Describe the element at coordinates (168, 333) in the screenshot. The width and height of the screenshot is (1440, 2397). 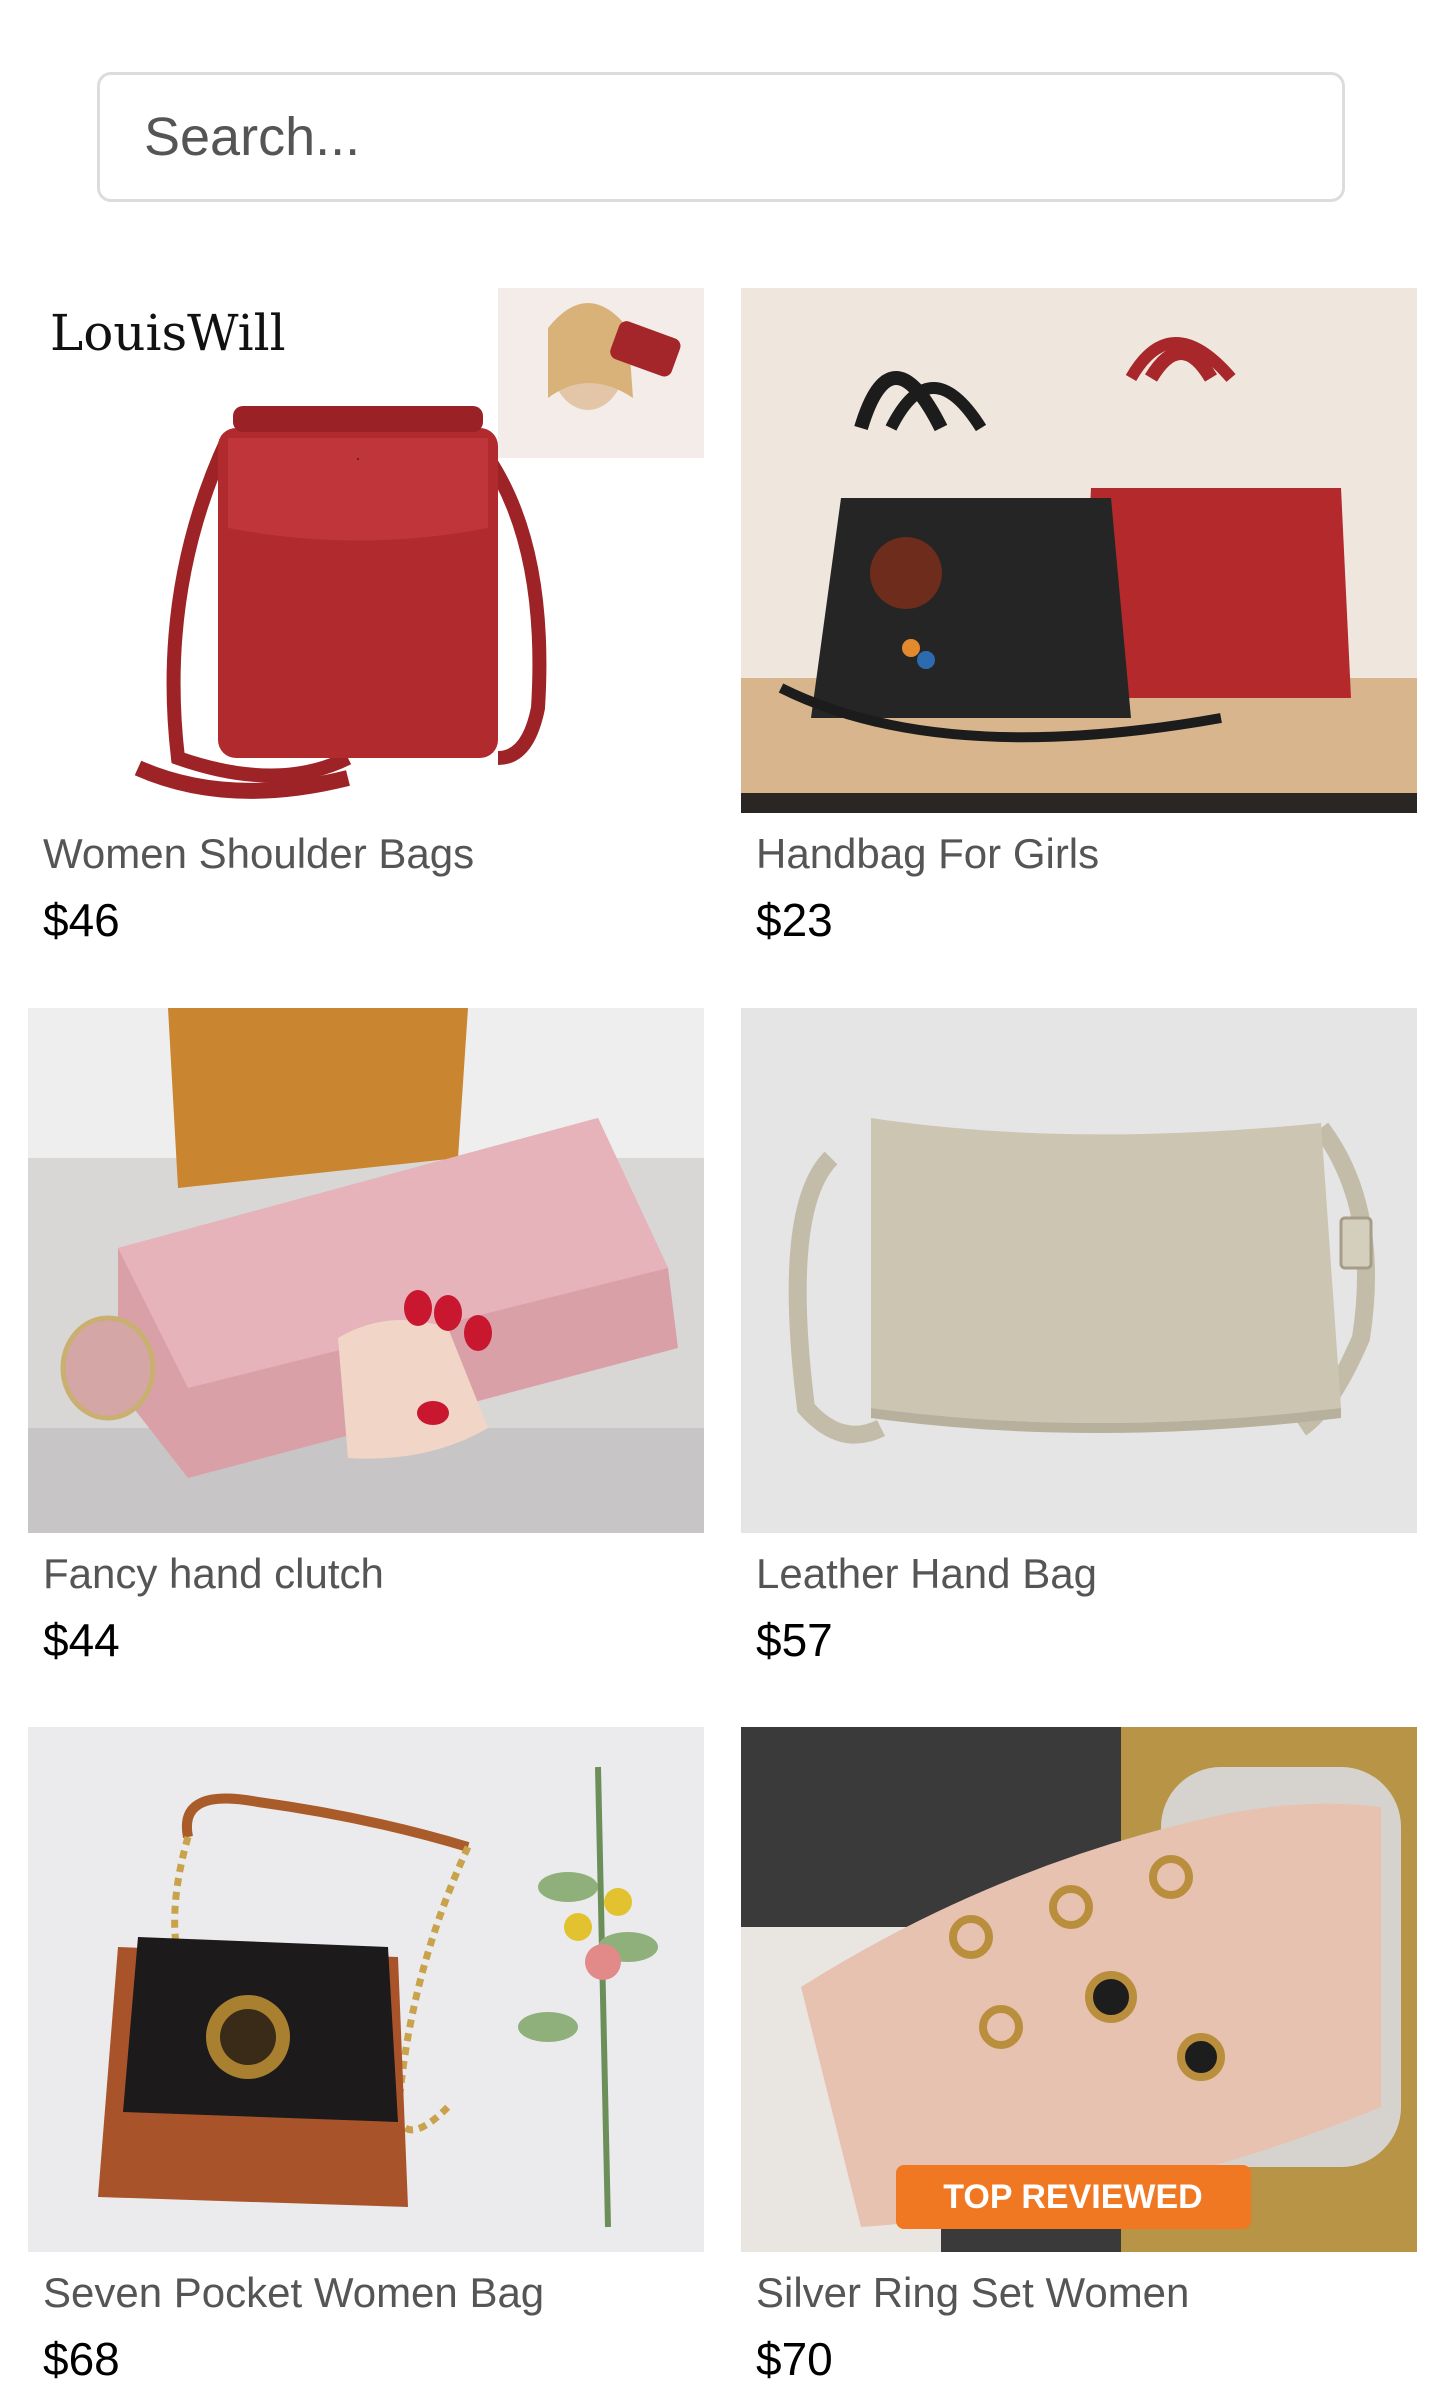
I see `brand-logo-mark: LouisWill` at that location.